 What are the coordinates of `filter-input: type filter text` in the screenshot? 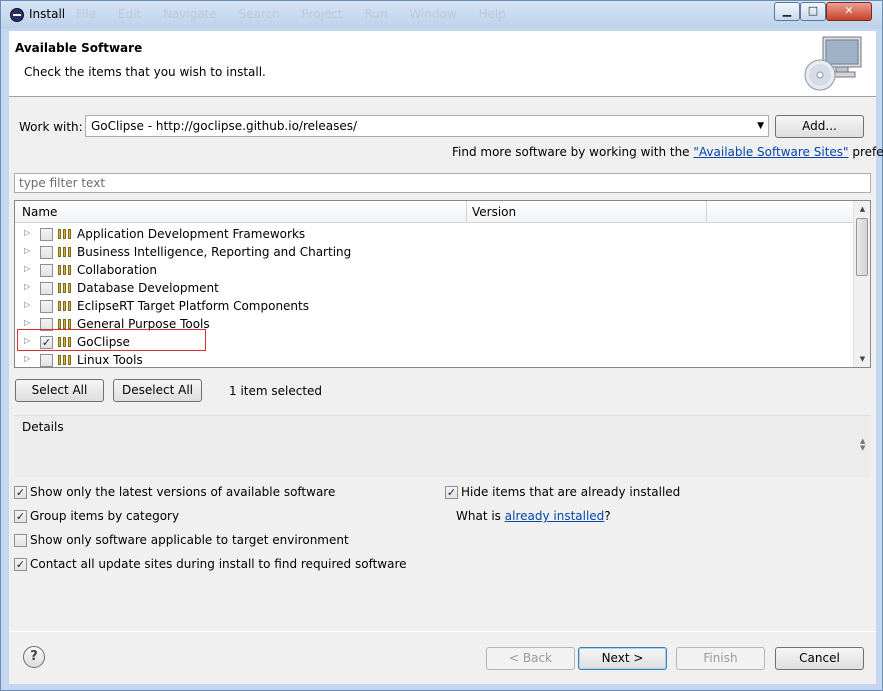 It's located at (442, 183).